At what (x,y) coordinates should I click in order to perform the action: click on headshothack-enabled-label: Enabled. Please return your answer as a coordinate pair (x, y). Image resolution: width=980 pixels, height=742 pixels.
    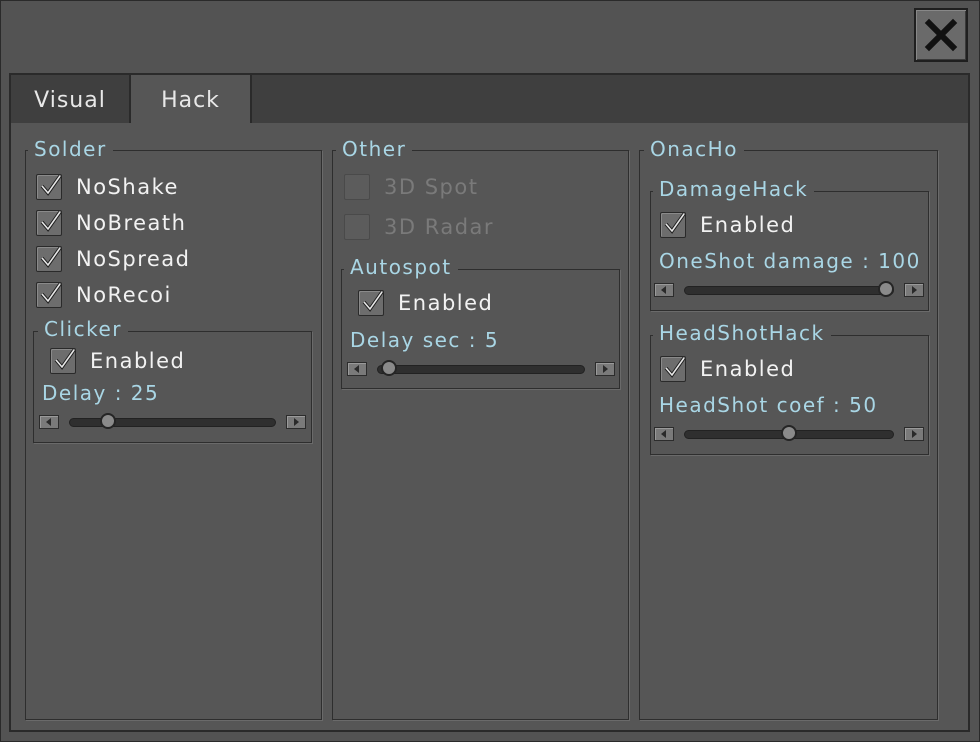
    Looking at the image, I should click on (748, 369).